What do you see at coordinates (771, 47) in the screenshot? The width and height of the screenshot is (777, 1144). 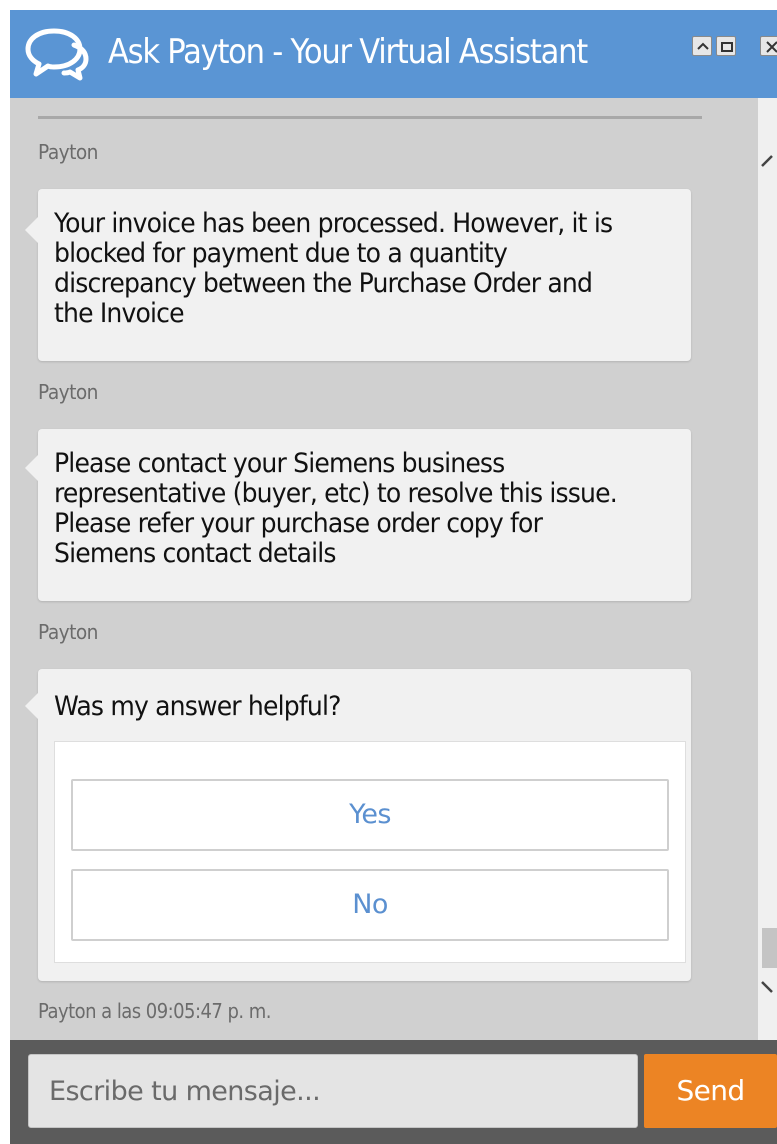 I see `close-icon` at bounding box center [771, 47].